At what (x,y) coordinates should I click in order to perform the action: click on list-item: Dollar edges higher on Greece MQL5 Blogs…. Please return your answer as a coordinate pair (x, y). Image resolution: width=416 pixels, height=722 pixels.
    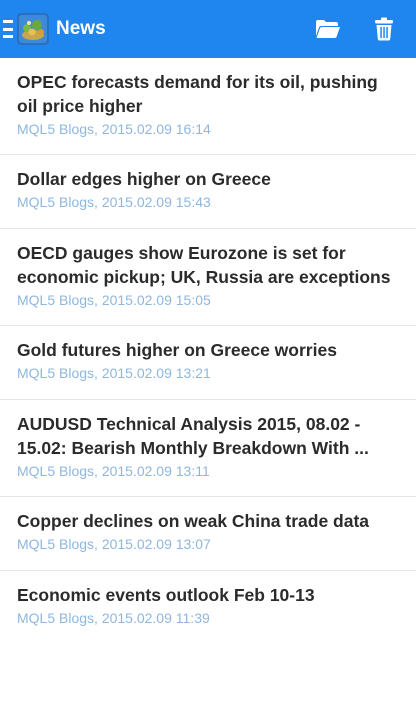
    Looking at the image, I should click on (208, 192).